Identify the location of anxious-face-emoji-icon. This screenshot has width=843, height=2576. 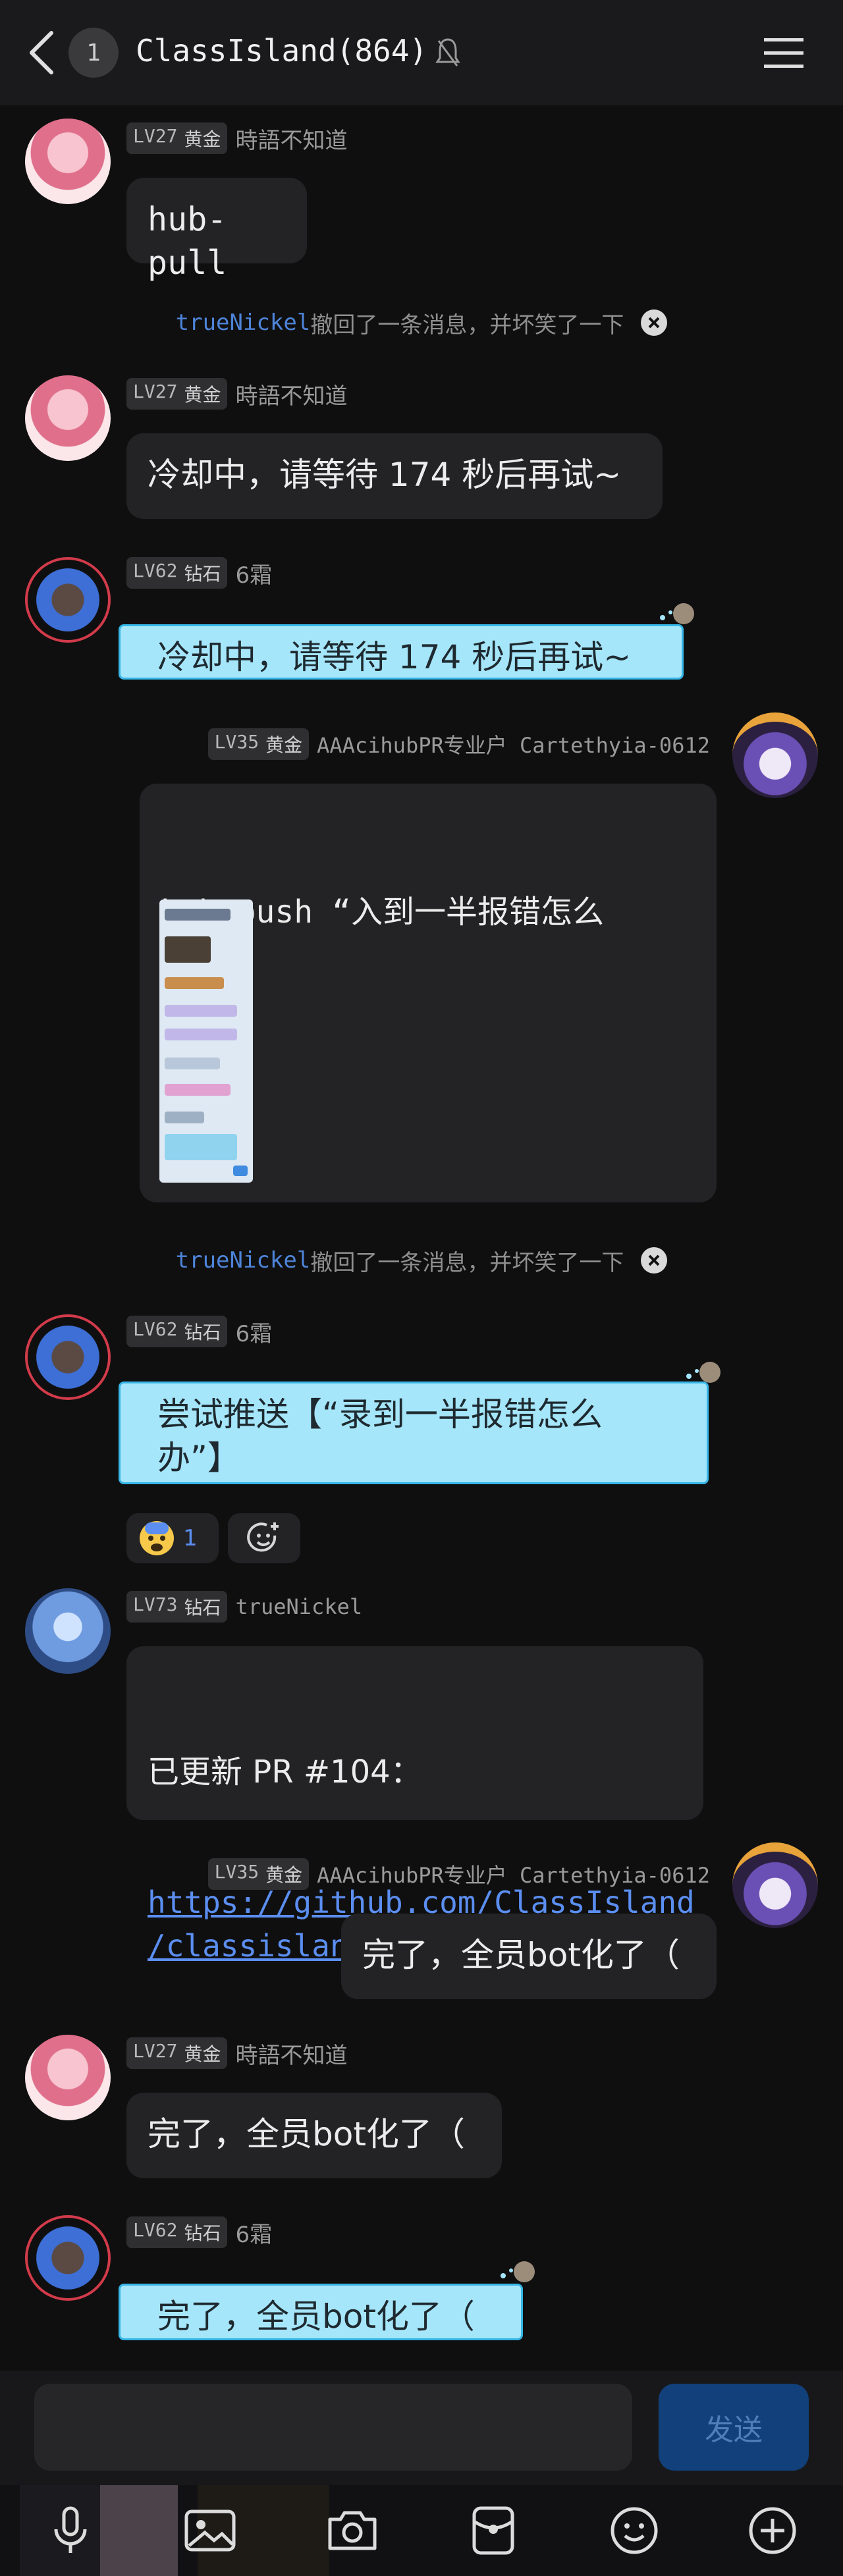
(157, 1538).